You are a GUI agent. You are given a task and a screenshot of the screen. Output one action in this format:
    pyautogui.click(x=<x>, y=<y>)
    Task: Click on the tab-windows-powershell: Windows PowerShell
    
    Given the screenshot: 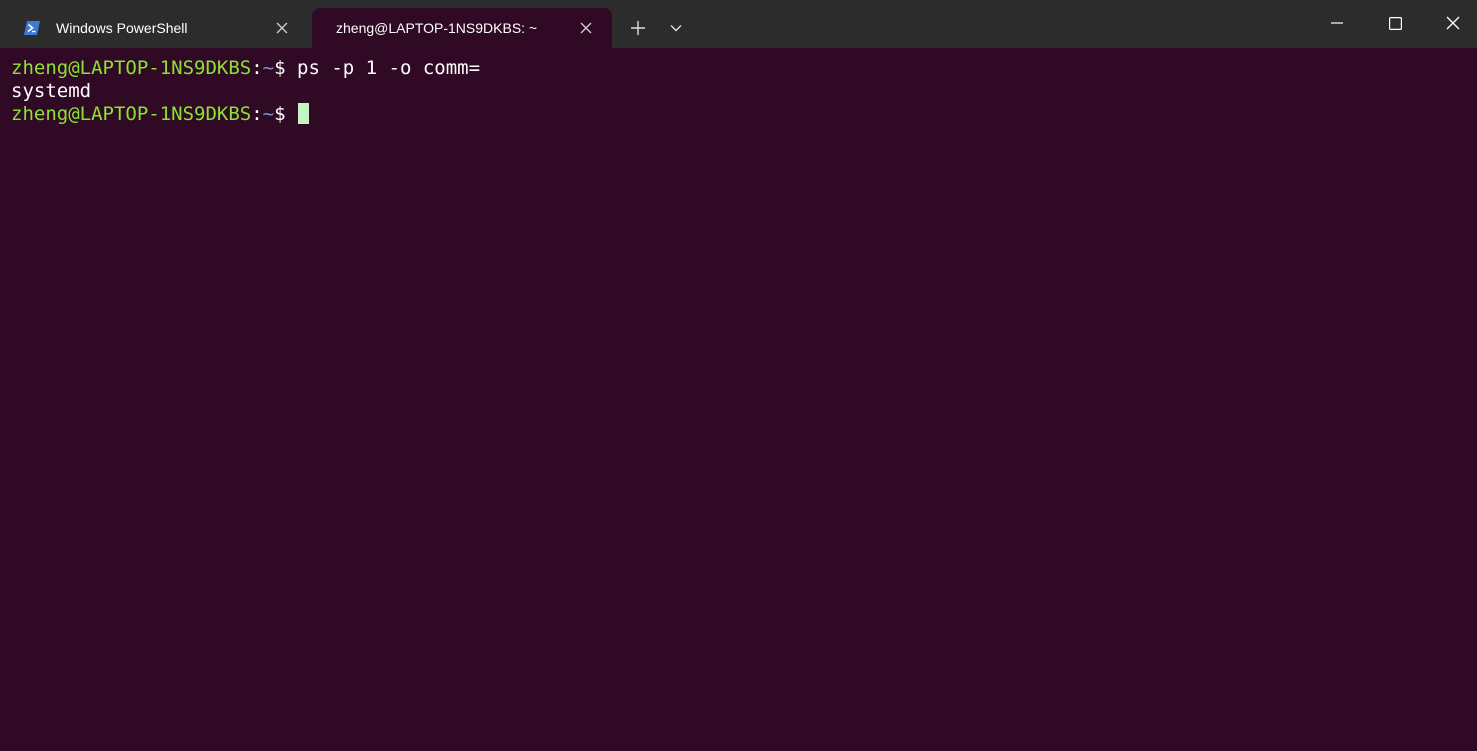 What is the action you would take?
    pyautogui.click(x=158, y=28)
    